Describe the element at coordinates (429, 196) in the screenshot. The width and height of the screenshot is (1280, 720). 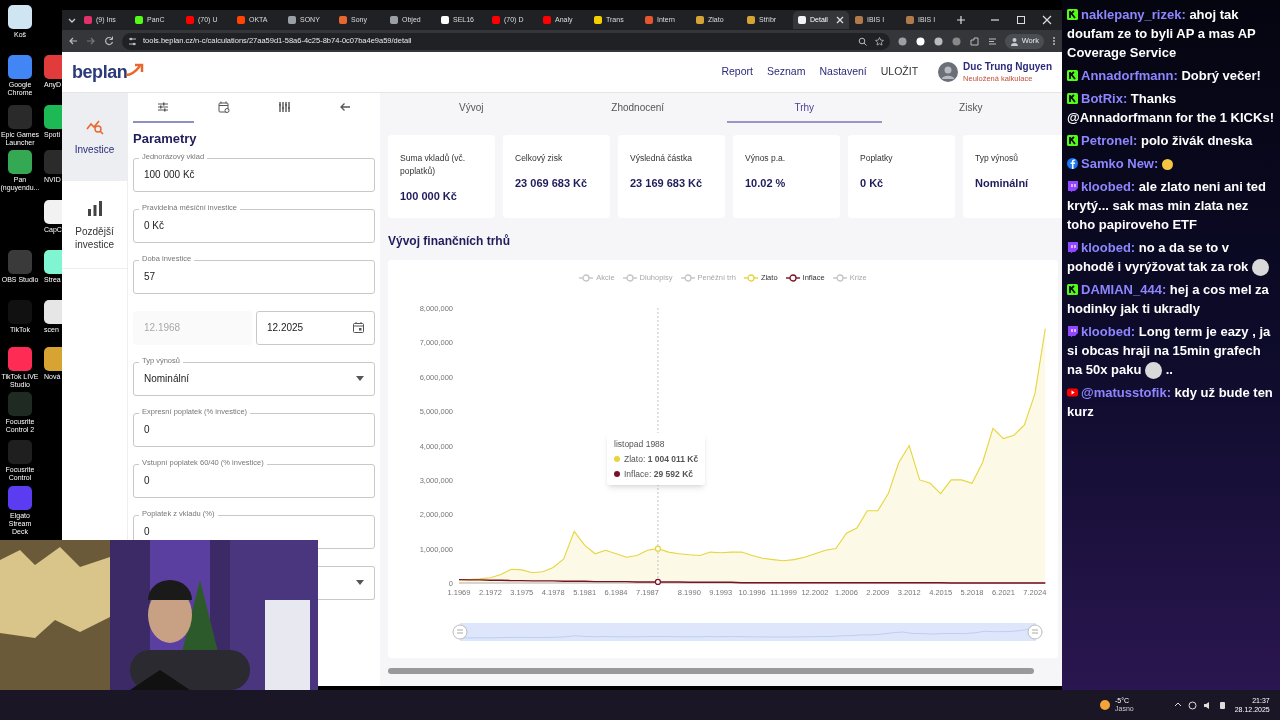
I see `stat-value: 100 000 Kč` at that location.